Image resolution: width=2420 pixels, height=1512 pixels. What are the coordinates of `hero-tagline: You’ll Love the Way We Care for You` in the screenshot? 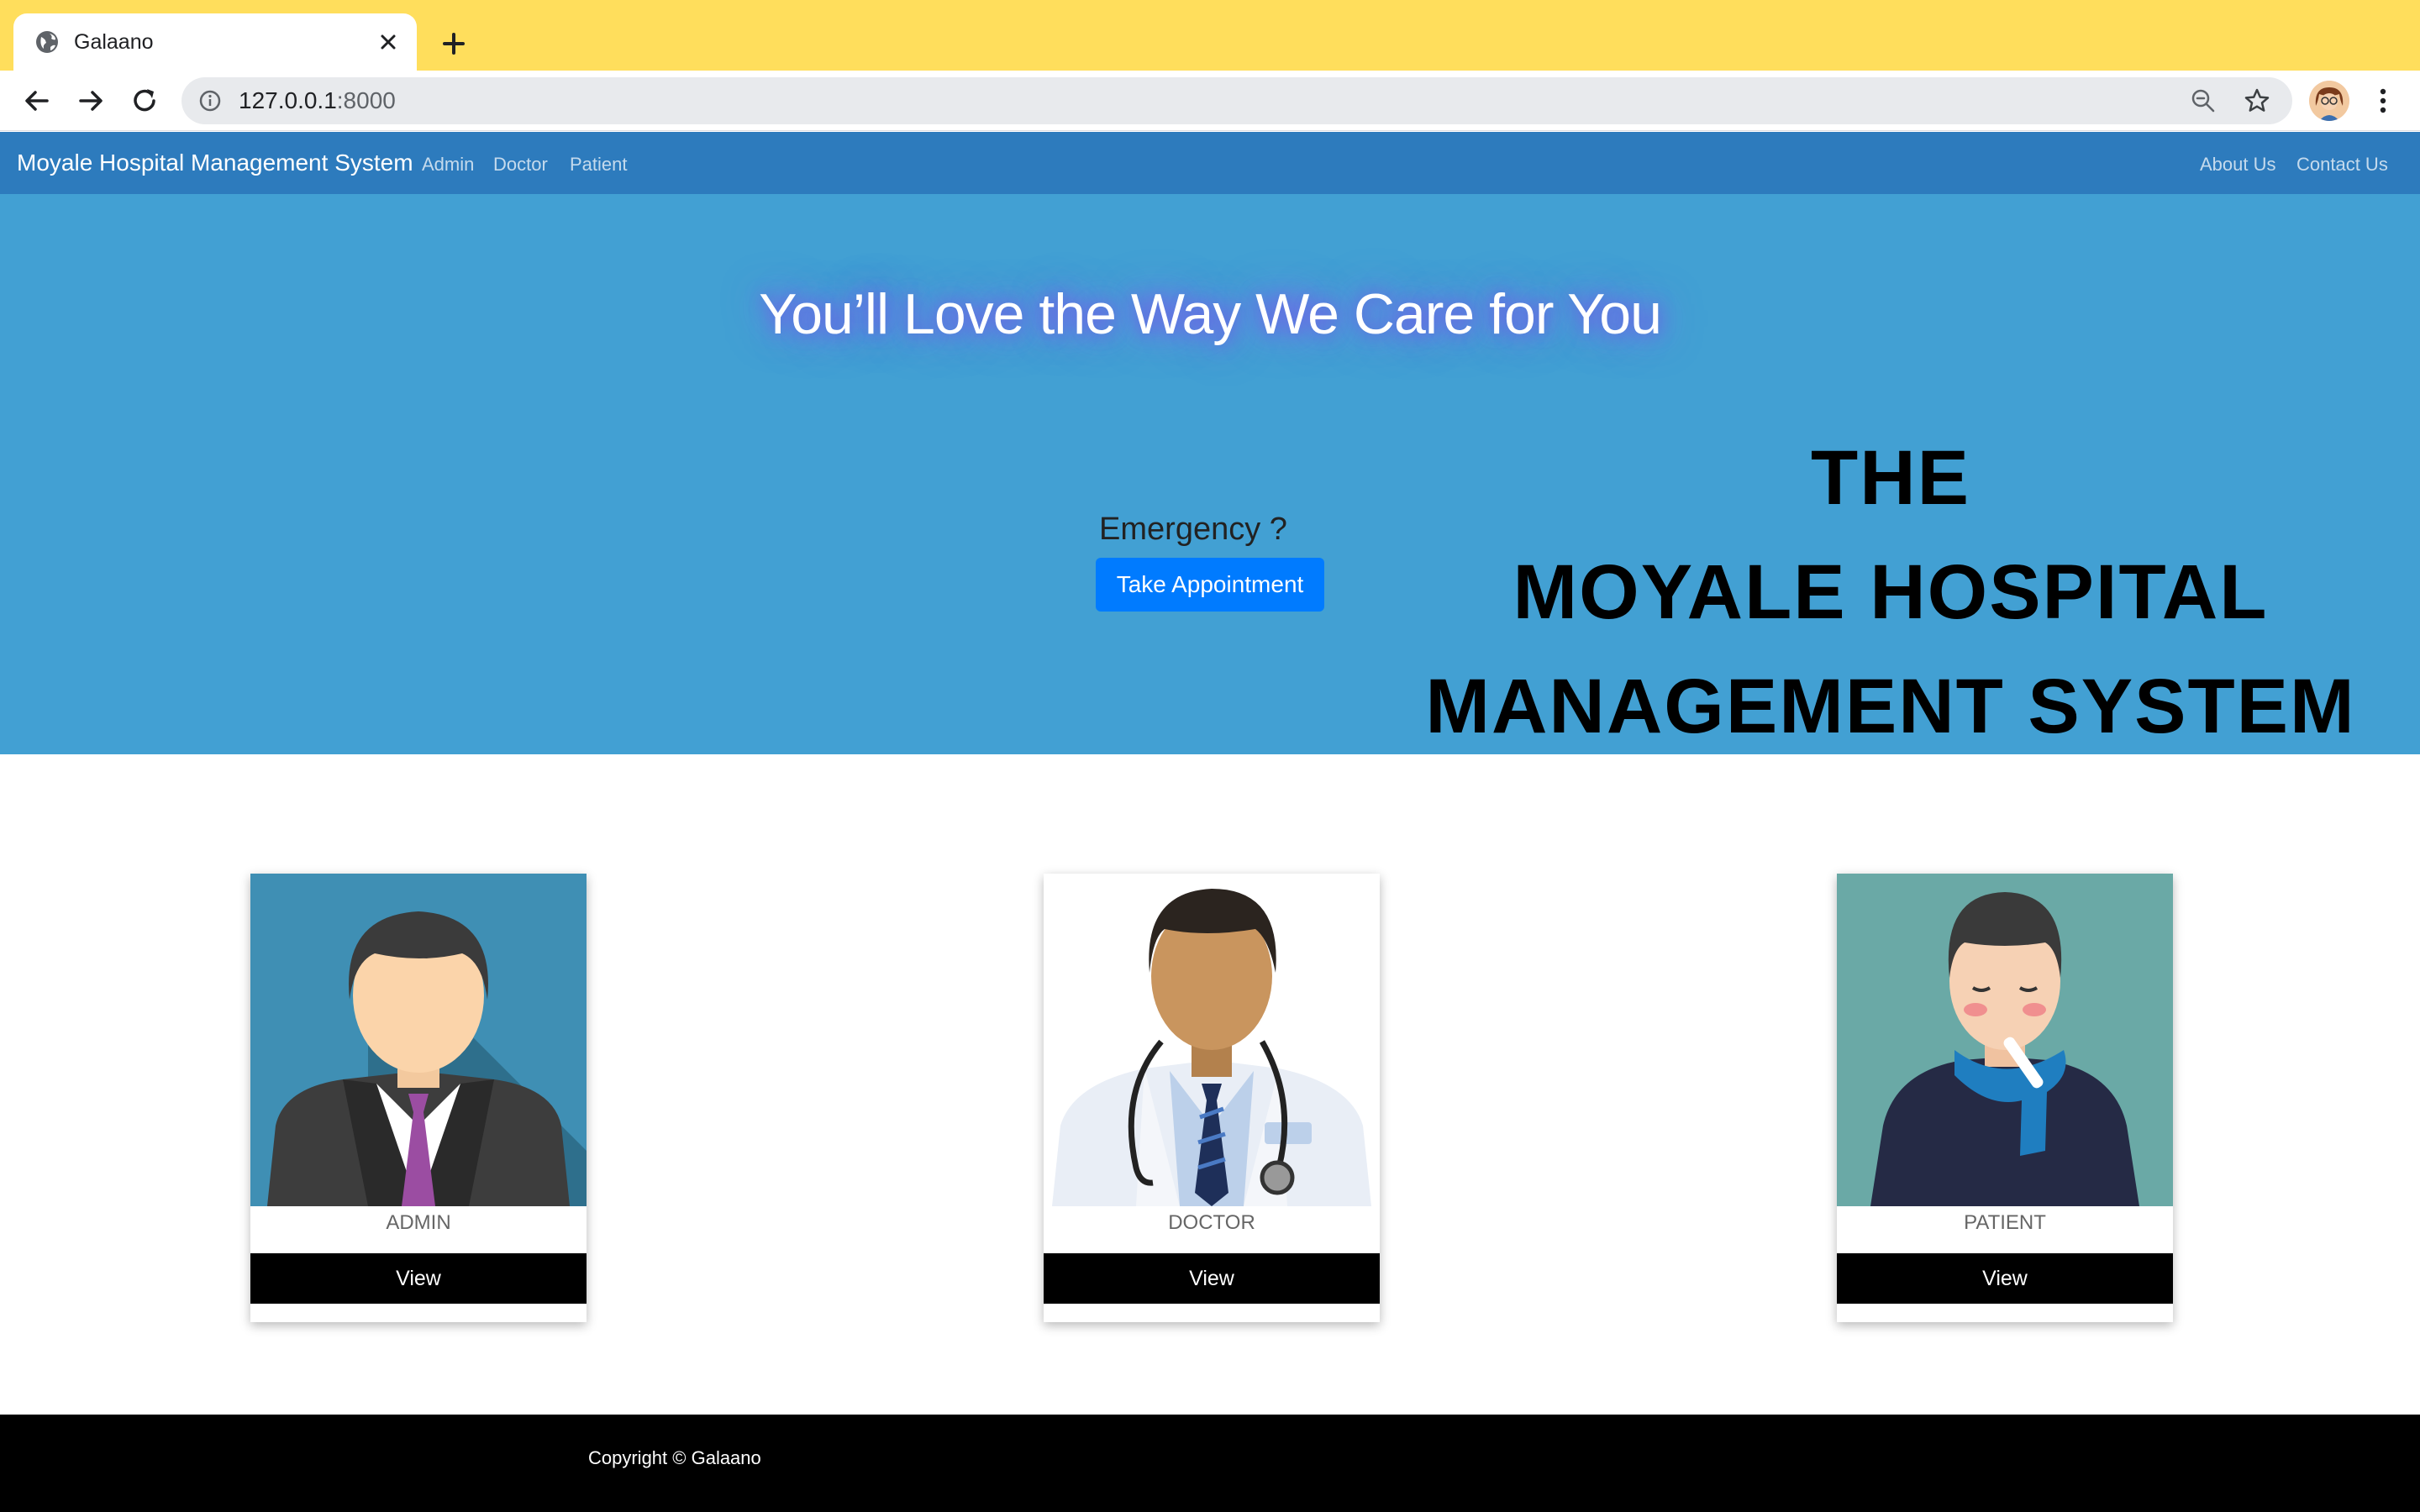 It's located at (1210, 314).